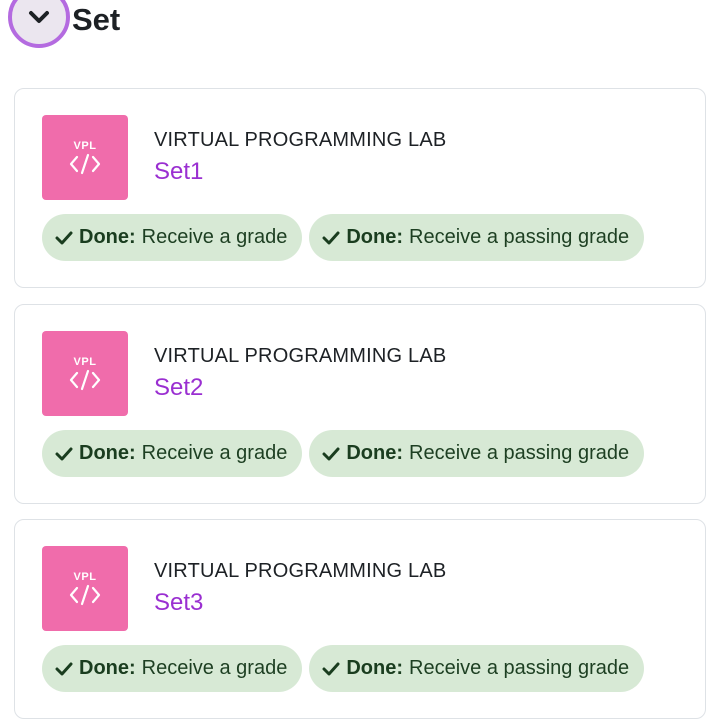 The image size is (720, 720). I want to click on chevron-down-icon, so click(39, 17).